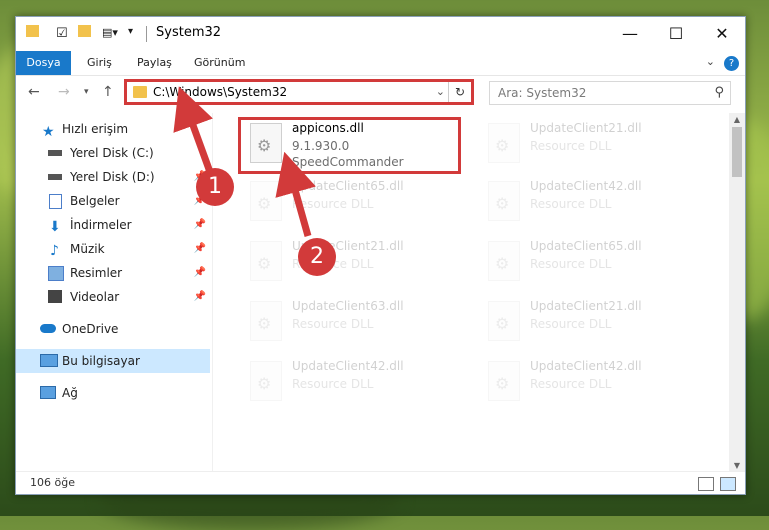  Describe the element at coordinates (215, 187) in the screenshot. I see `step-1-badge: 1` at that location.